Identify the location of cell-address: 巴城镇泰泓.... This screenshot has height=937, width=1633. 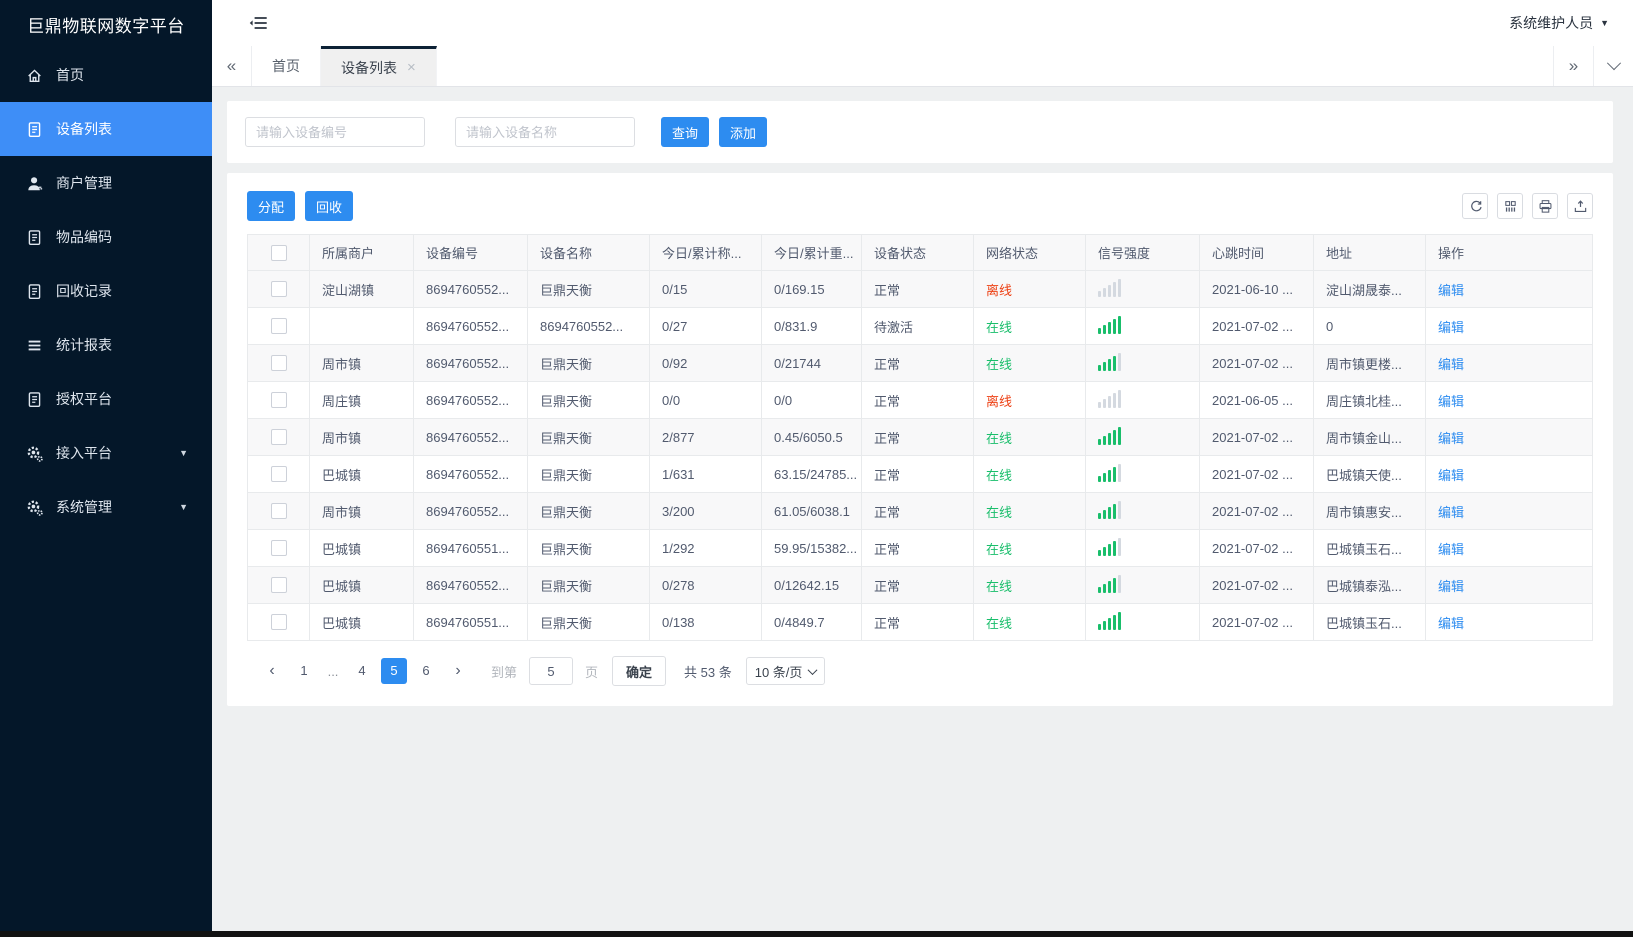
(1369, 585).